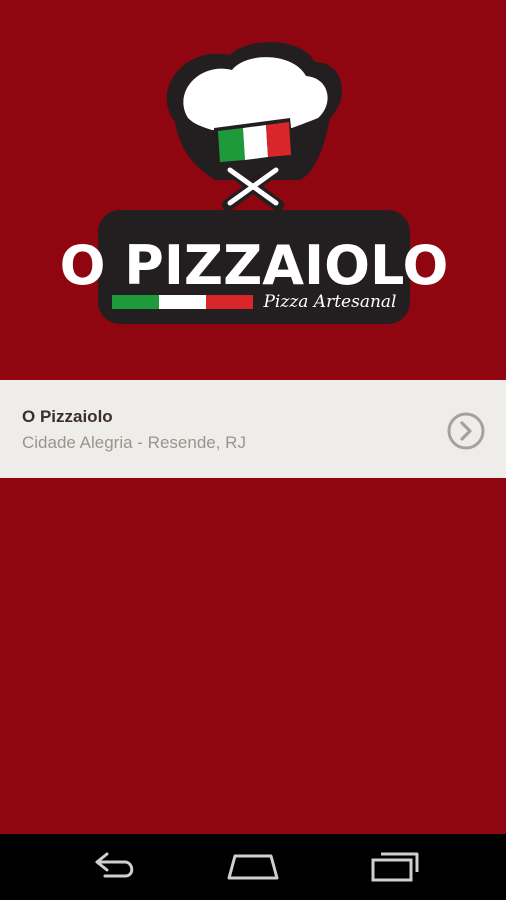 This screenshot has width=506, height=900. Describe the element at coordinates (466, 431) in the screenshot. I see `chevron-right-circle-icon` at that location.